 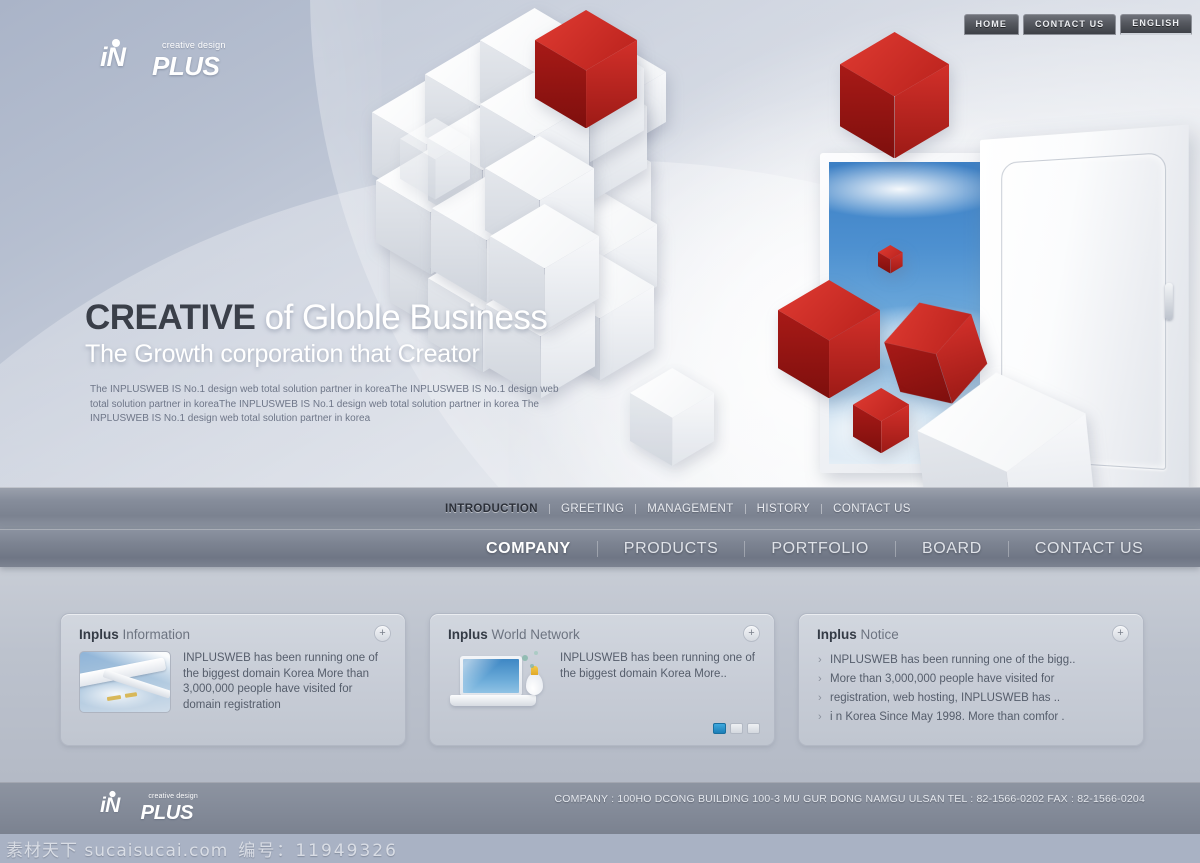 I want to click on topnav-item-english: ENGLISH, so click(x=1156, y=24).